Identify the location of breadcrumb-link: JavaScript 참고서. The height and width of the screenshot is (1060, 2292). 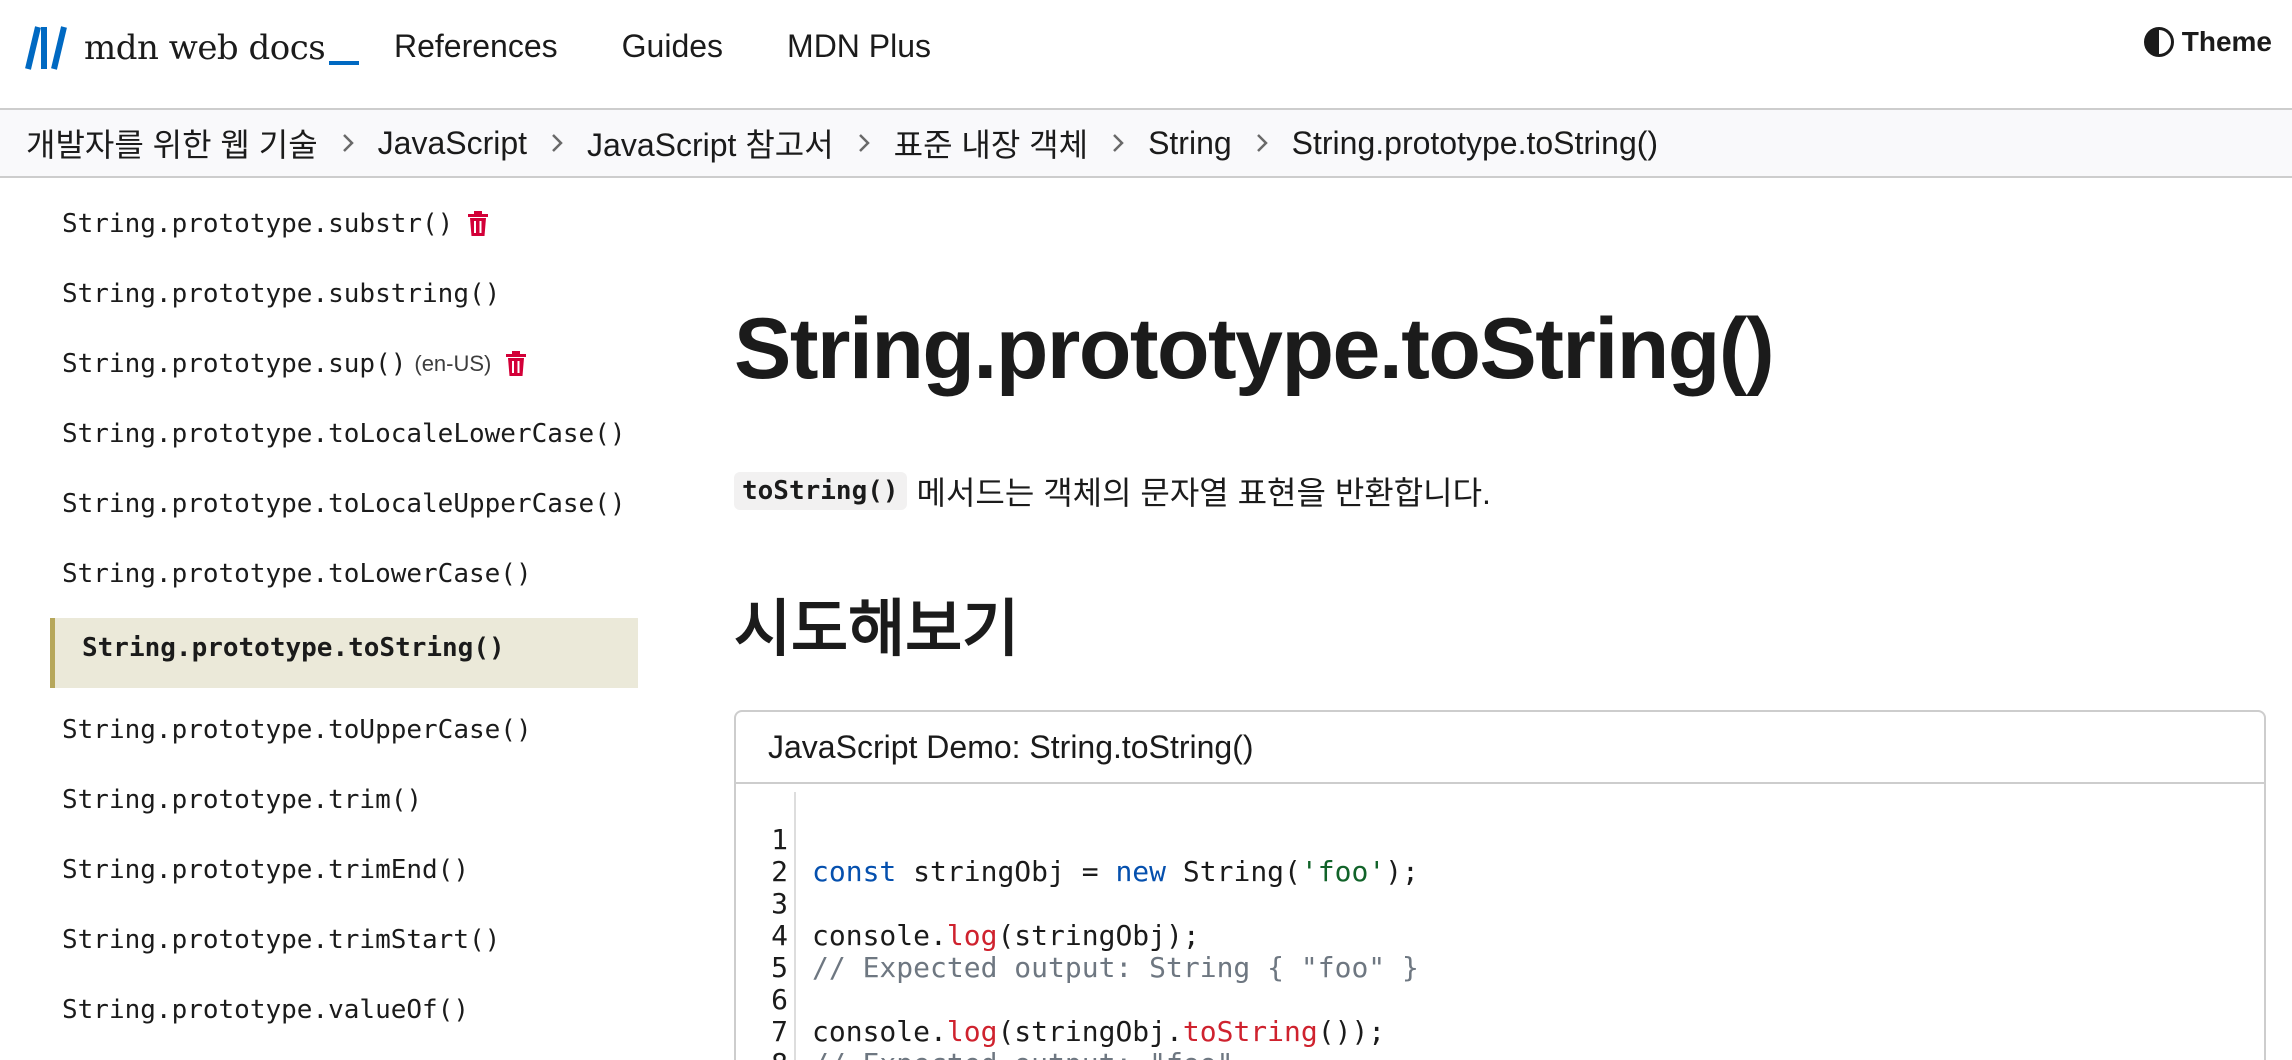
(710, 143).